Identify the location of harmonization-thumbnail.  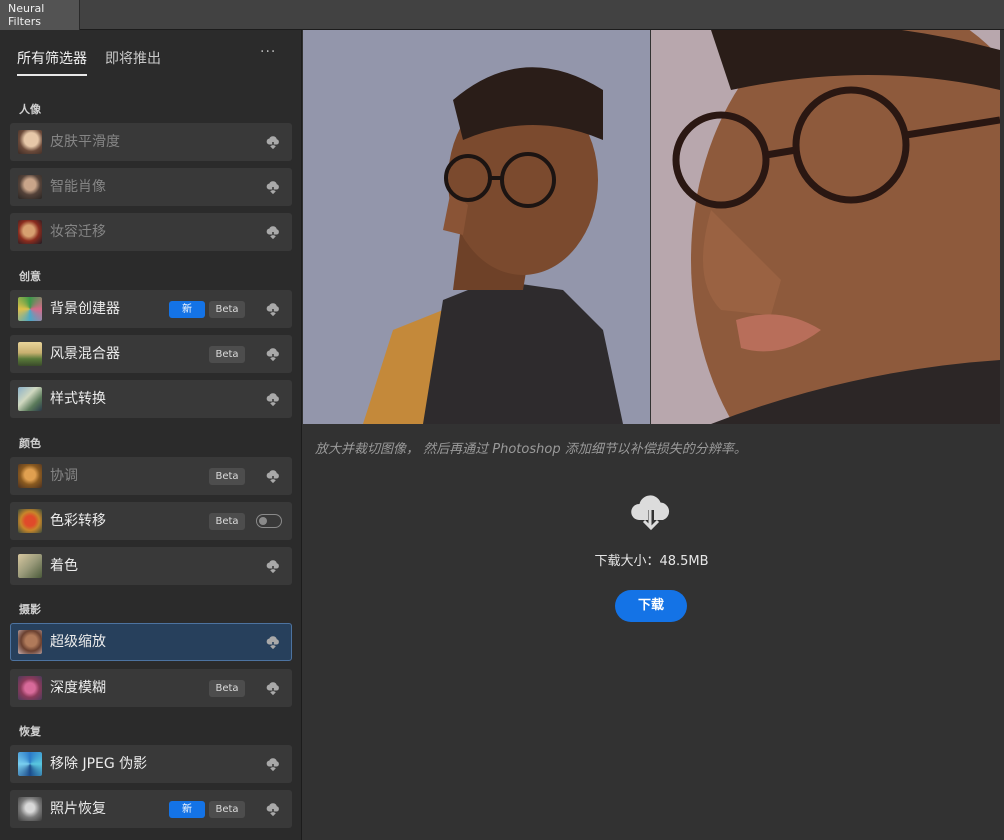
(30, 476).